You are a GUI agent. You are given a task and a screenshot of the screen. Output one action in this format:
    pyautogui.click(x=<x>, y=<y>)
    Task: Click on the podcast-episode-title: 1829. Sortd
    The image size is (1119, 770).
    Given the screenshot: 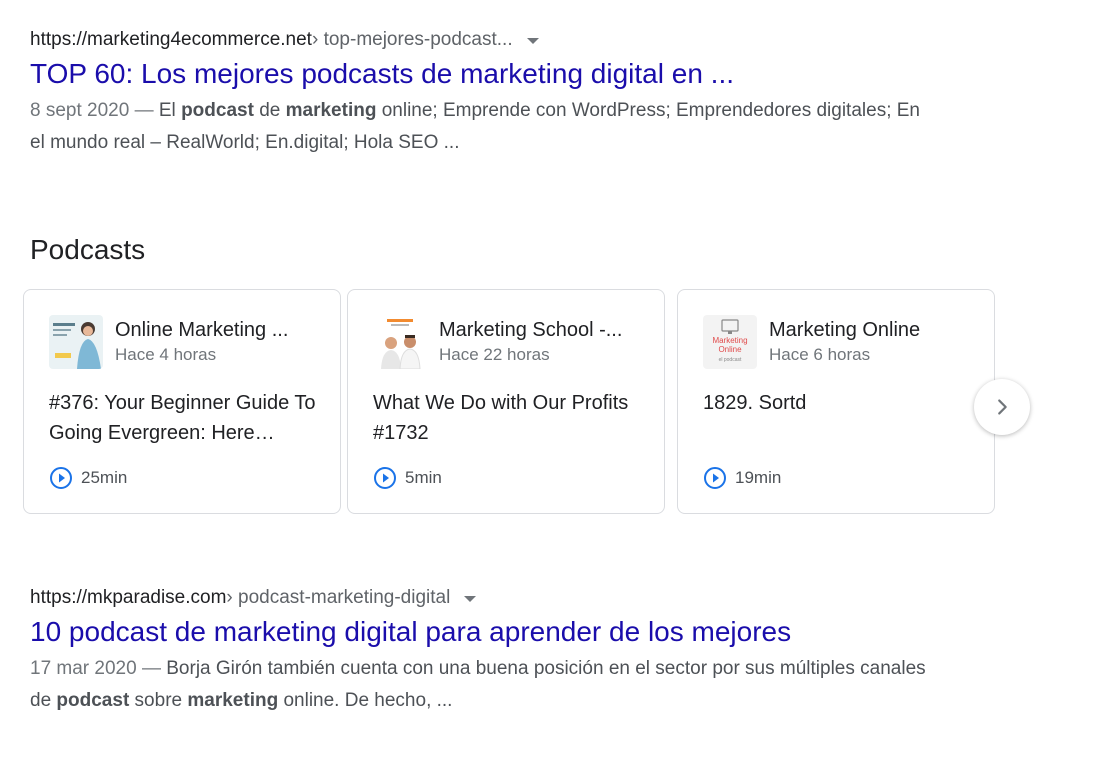 What is the action you would take?
    pyautogui.click(x=755, y=403)
    